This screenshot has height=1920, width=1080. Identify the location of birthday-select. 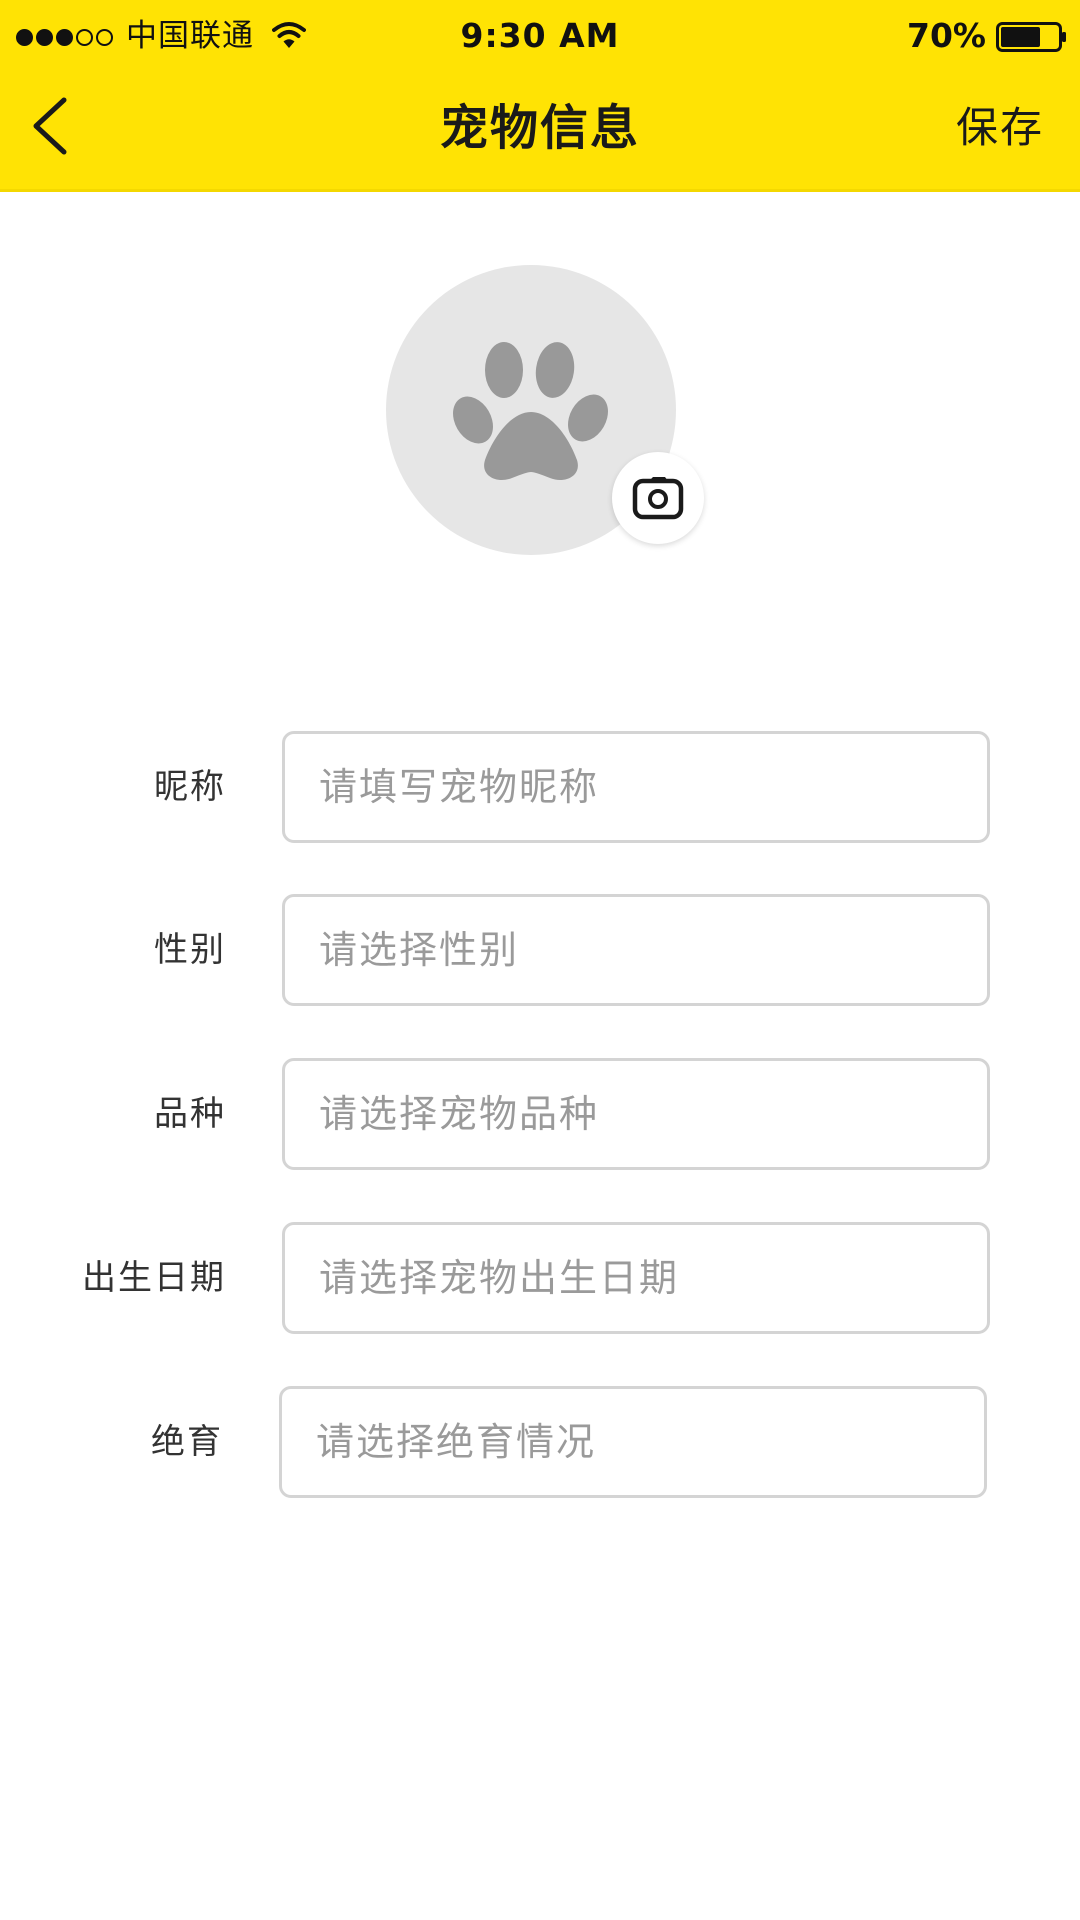
(636, 1278).